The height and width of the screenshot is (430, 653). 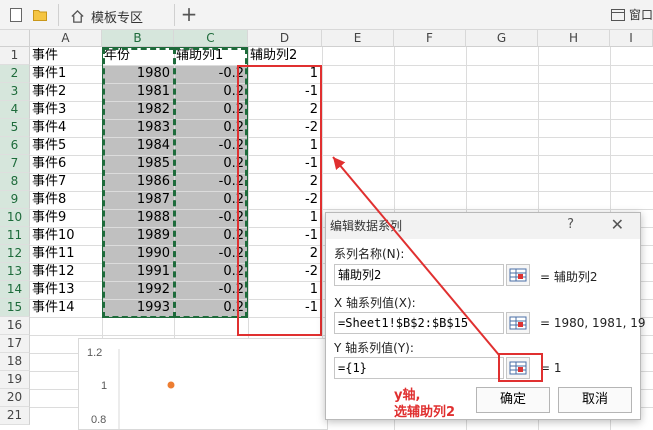 I want to click on row-header: 19, so click(x=15, y=380).